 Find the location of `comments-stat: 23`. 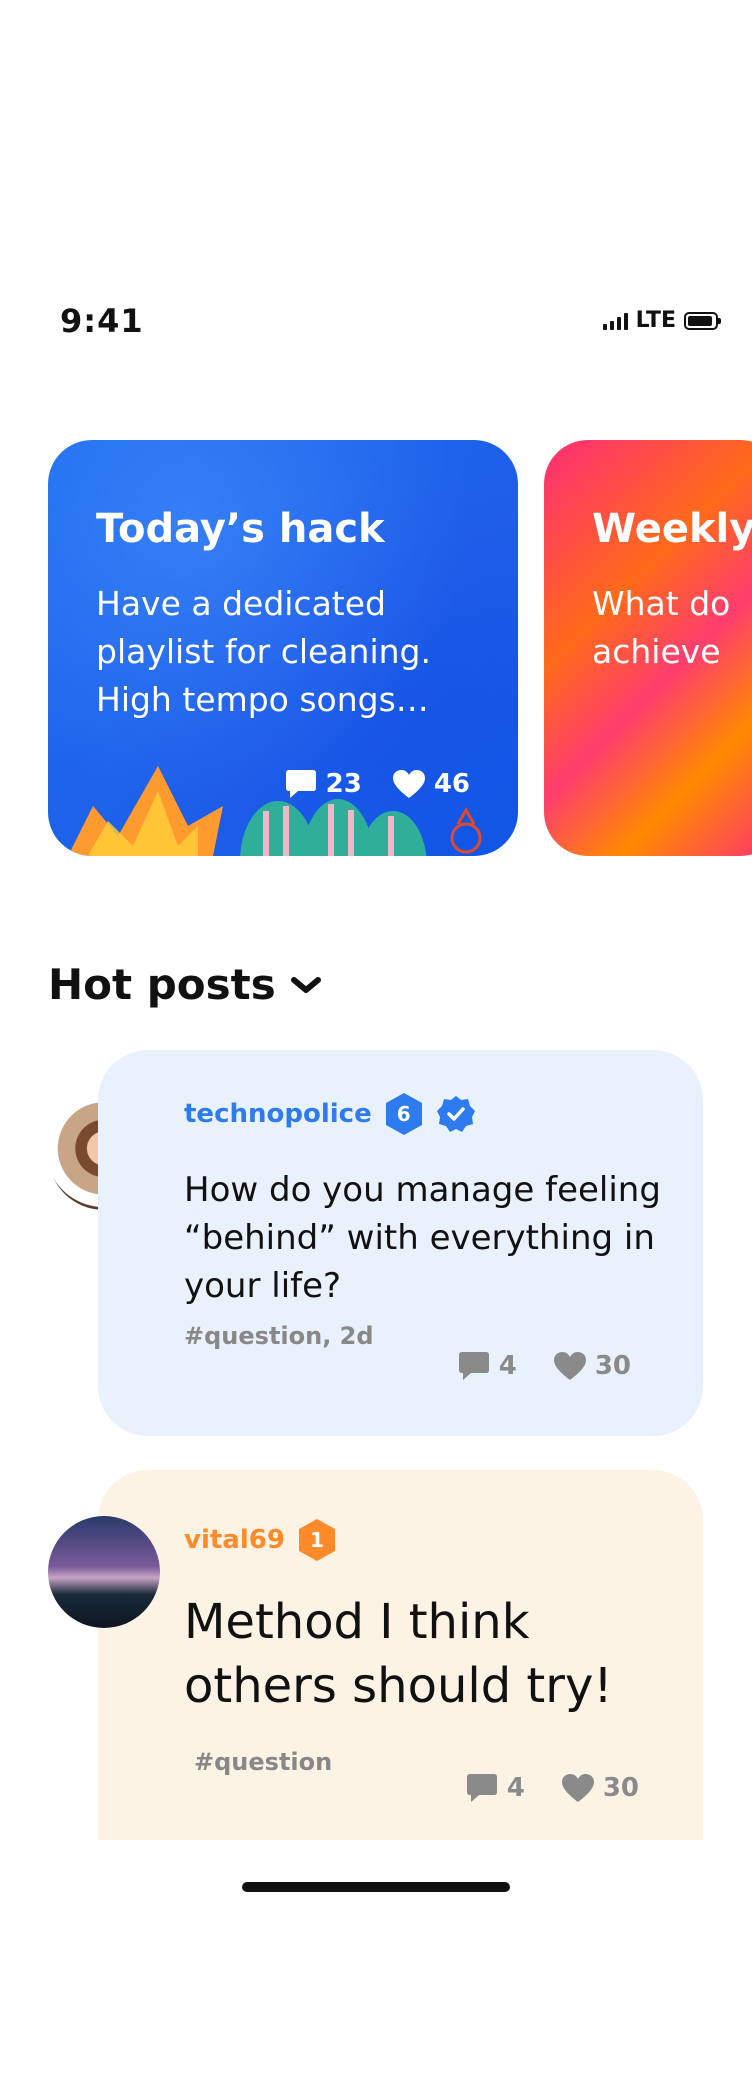

comments-stat: 23 is located at coordinates (323, 784).